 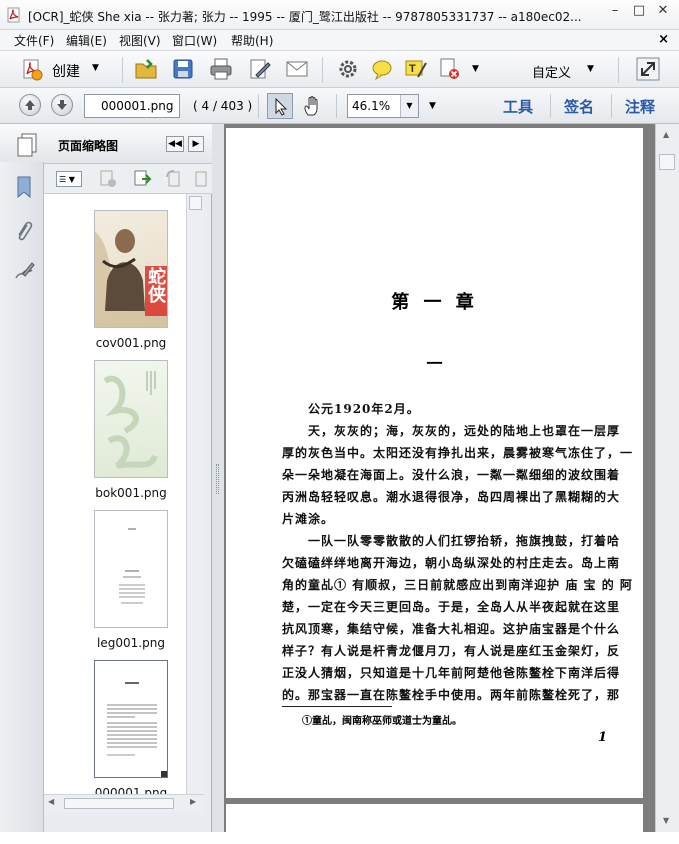 I want to click on page-number-input: 000001.png, so click(x=132, y=106).